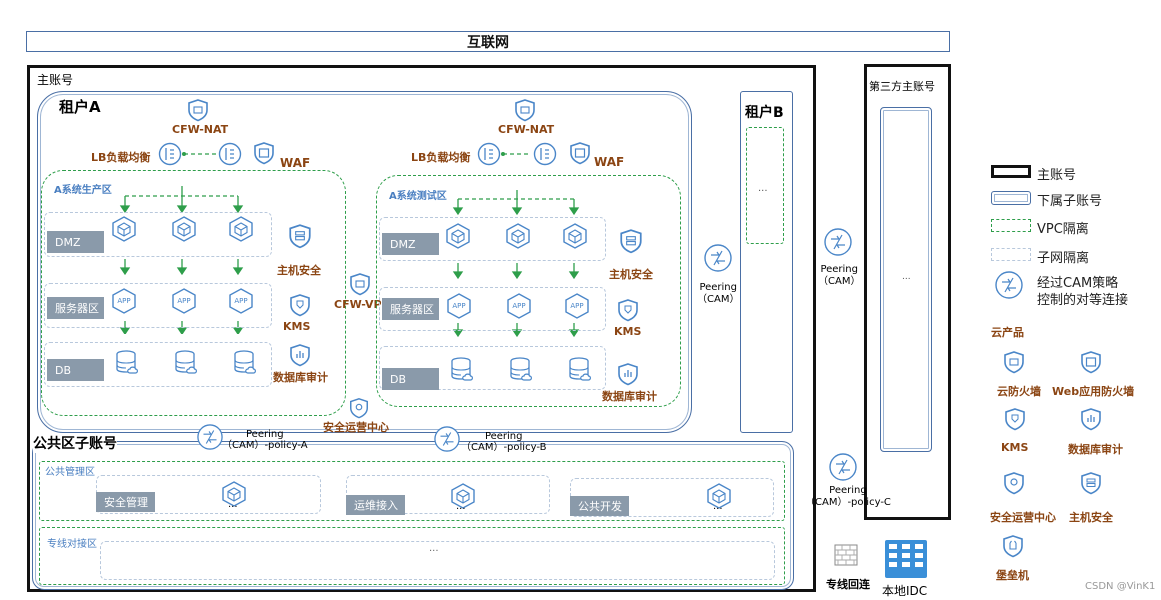 The width and height of the screenshot is (1161, 600). What do you see at coordinates (1011, 254) in the screenshot?
I see `legend-subnet-swatch` at bounding box center [1011, 254].